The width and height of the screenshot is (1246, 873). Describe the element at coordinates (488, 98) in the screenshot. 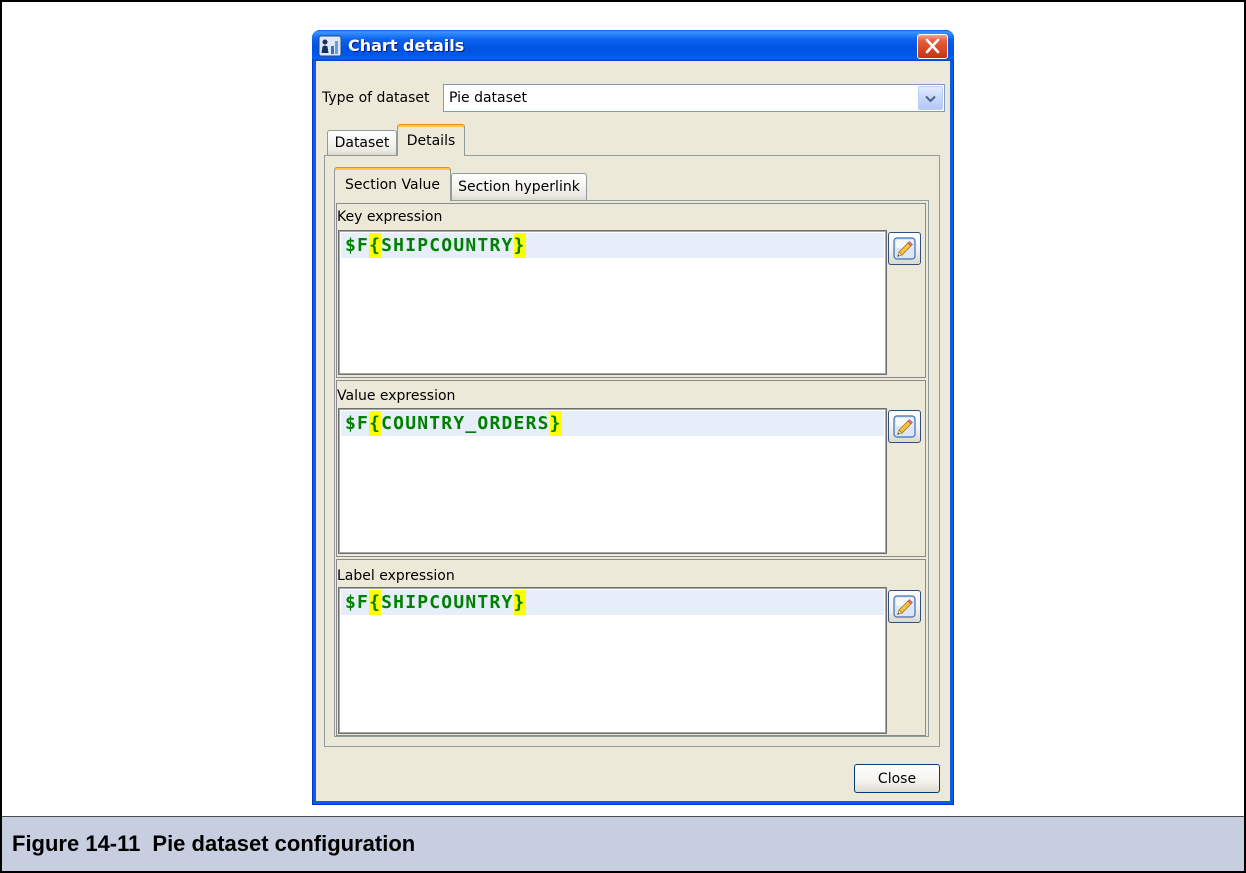

I see `dataset-type-value: Pie dataset` at that location.